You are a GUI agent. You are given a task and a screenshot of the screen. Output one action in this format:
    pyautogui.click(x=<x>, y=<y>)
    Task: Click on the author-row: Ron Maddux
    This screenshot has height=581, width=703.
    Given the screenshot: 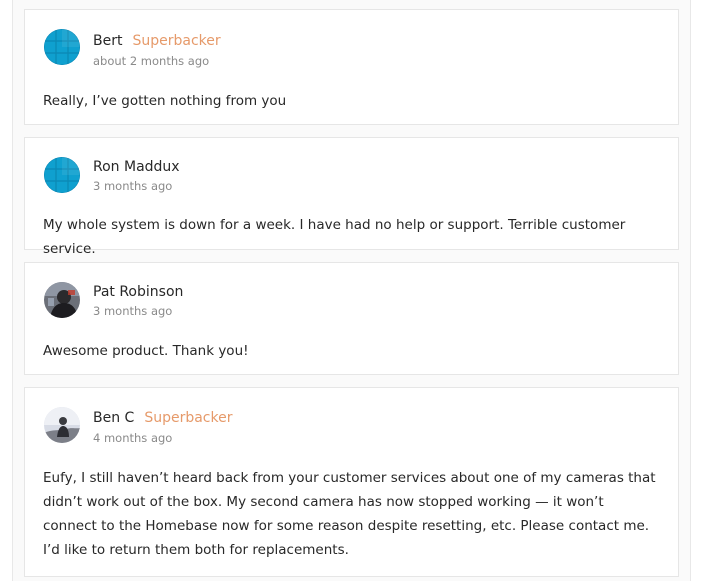 What is the action you would take?
    pyautogui.click(x=136, y=167)
    